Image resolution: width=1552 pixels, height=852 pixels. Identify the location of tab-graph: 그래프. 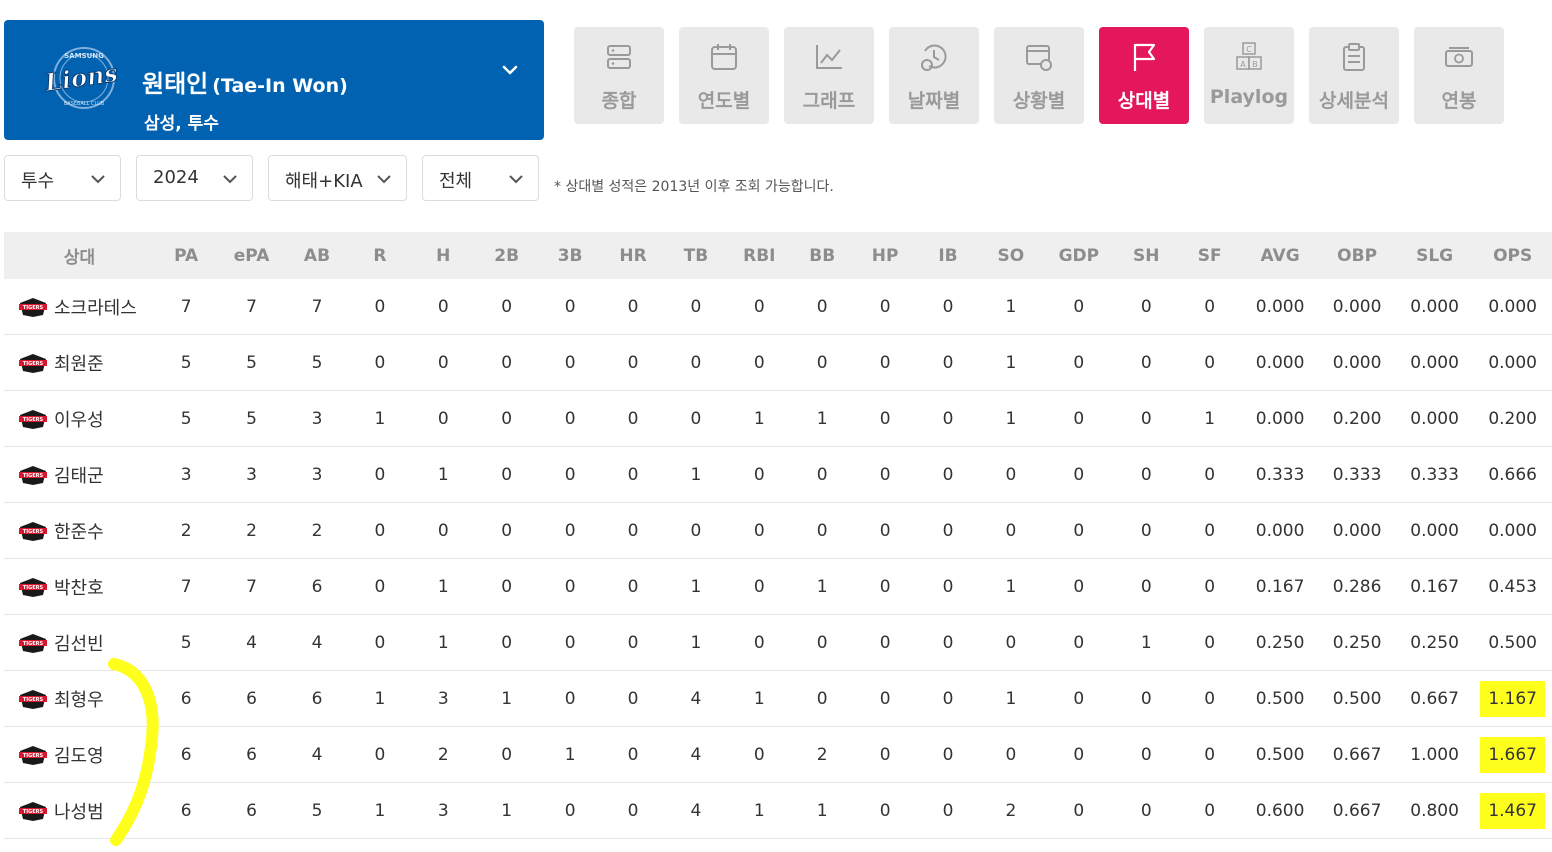
(829, 75).